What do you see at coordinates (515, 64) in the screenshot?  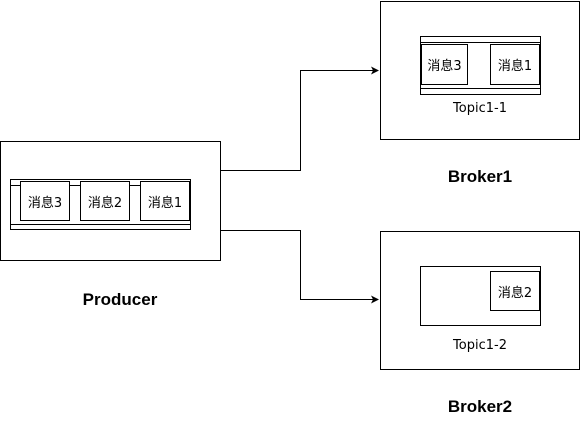 I see `broker1-message-1: 消息1` at bounding box center [515, 64].